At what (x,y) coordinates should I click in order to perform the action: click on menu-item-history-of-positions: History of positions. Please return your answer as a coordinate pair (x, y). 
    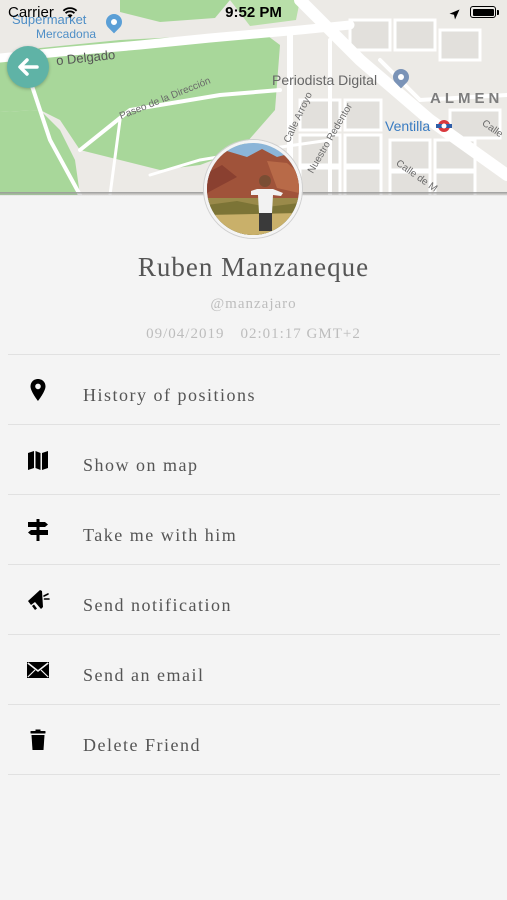
    Looking at the image, I should click on (254, 390).